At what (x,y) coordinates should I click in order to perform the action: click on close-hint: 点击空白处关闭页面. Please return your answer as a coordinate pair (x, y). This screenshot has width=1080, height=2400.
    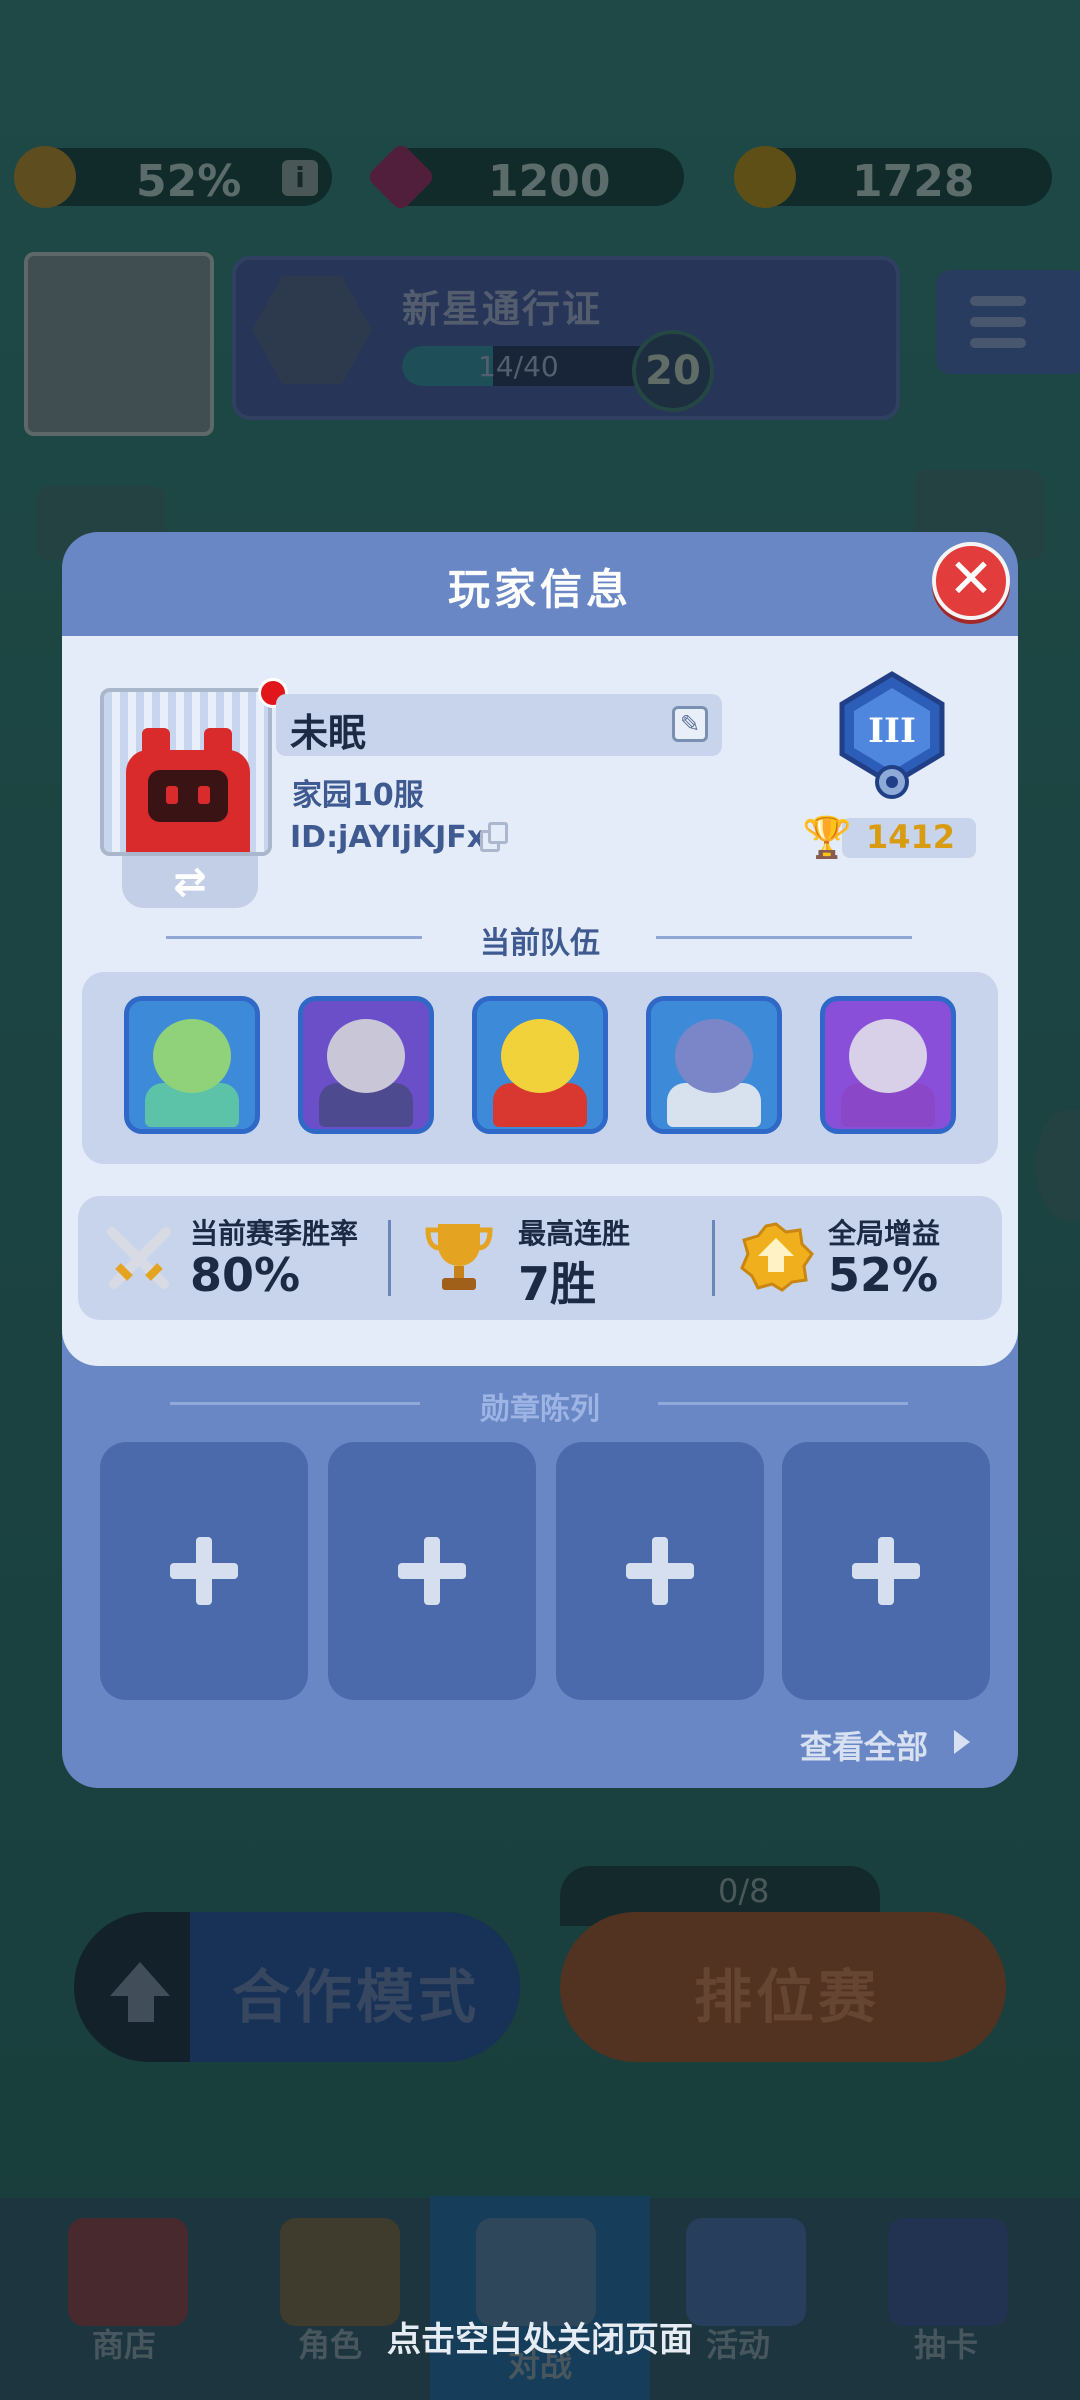
    Looking at the image, I should click on (540, 2340).